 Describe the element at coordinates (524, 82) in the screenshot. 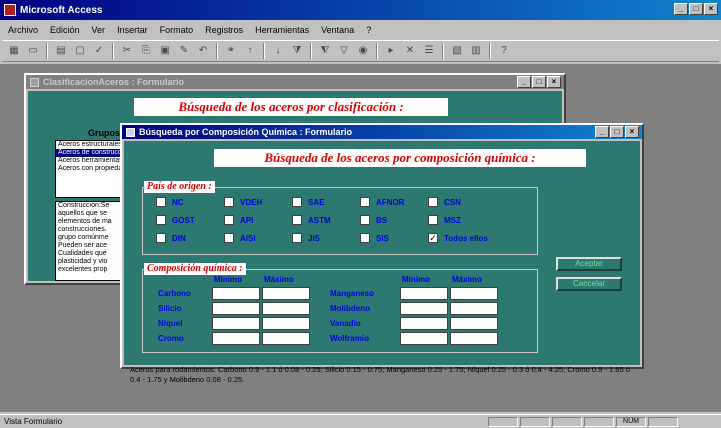

I see `clasificacion-minimize-button: _` at that location.